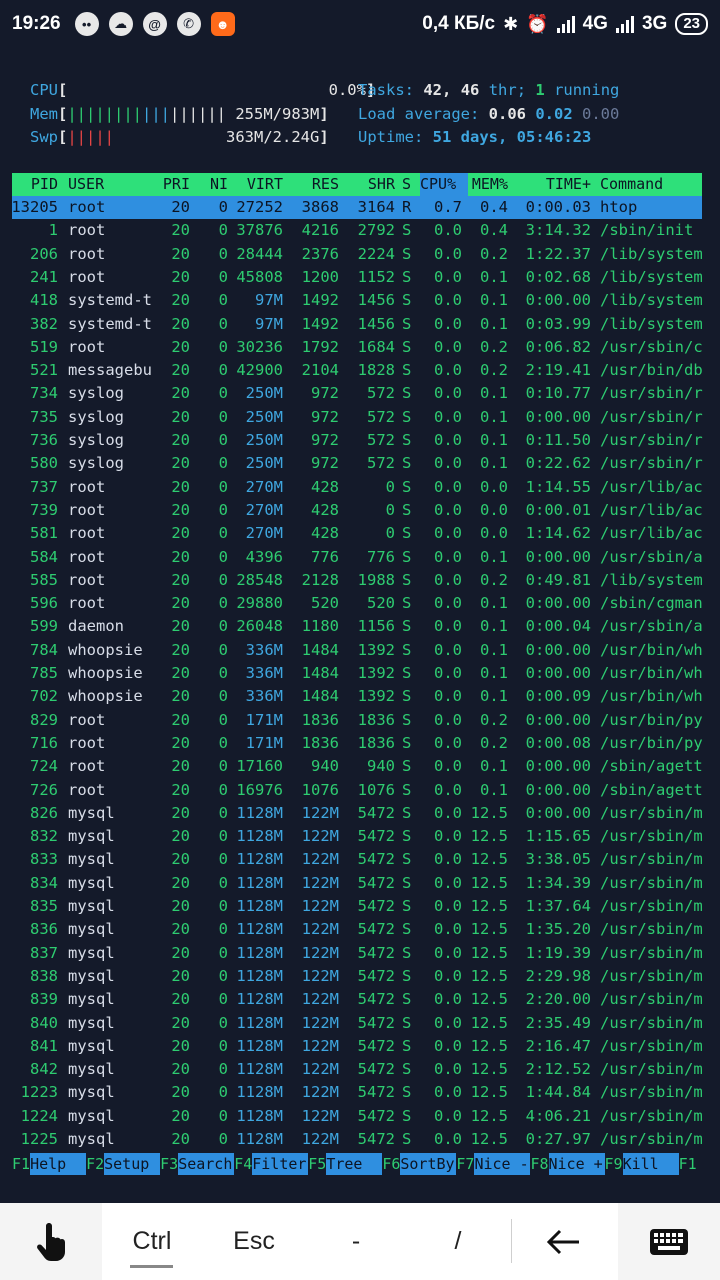 The image size is (720, 1280). I want to click on col-time: TIME+, so click(551, 184).